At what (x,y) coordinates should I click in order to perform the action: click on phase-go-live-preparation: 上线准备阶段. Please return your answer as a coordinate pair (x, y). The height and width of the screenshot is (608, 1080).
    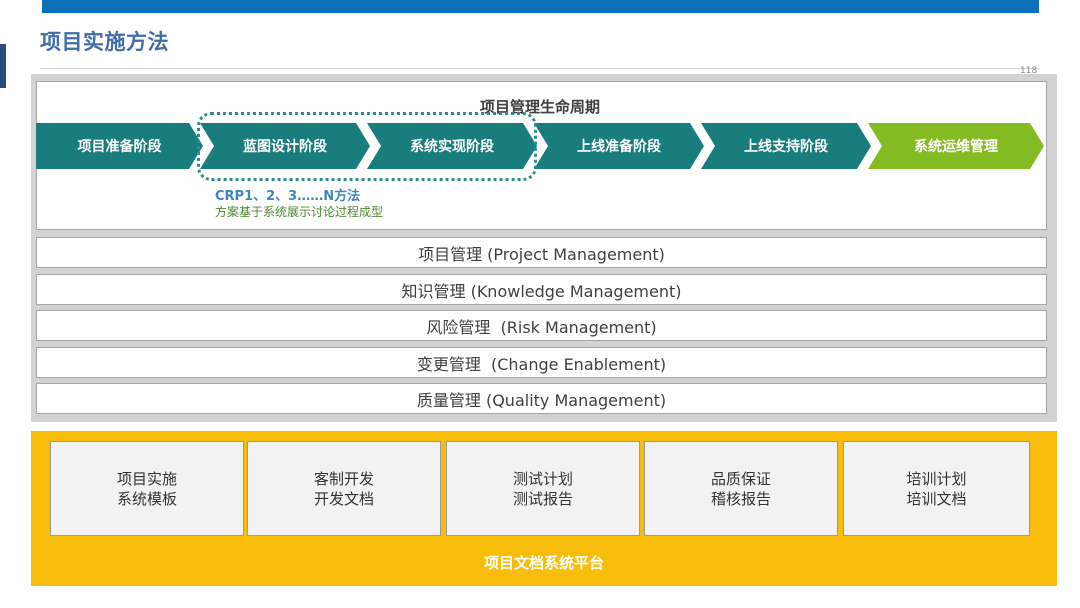
    Looking at the image, I should click on (619, 146).